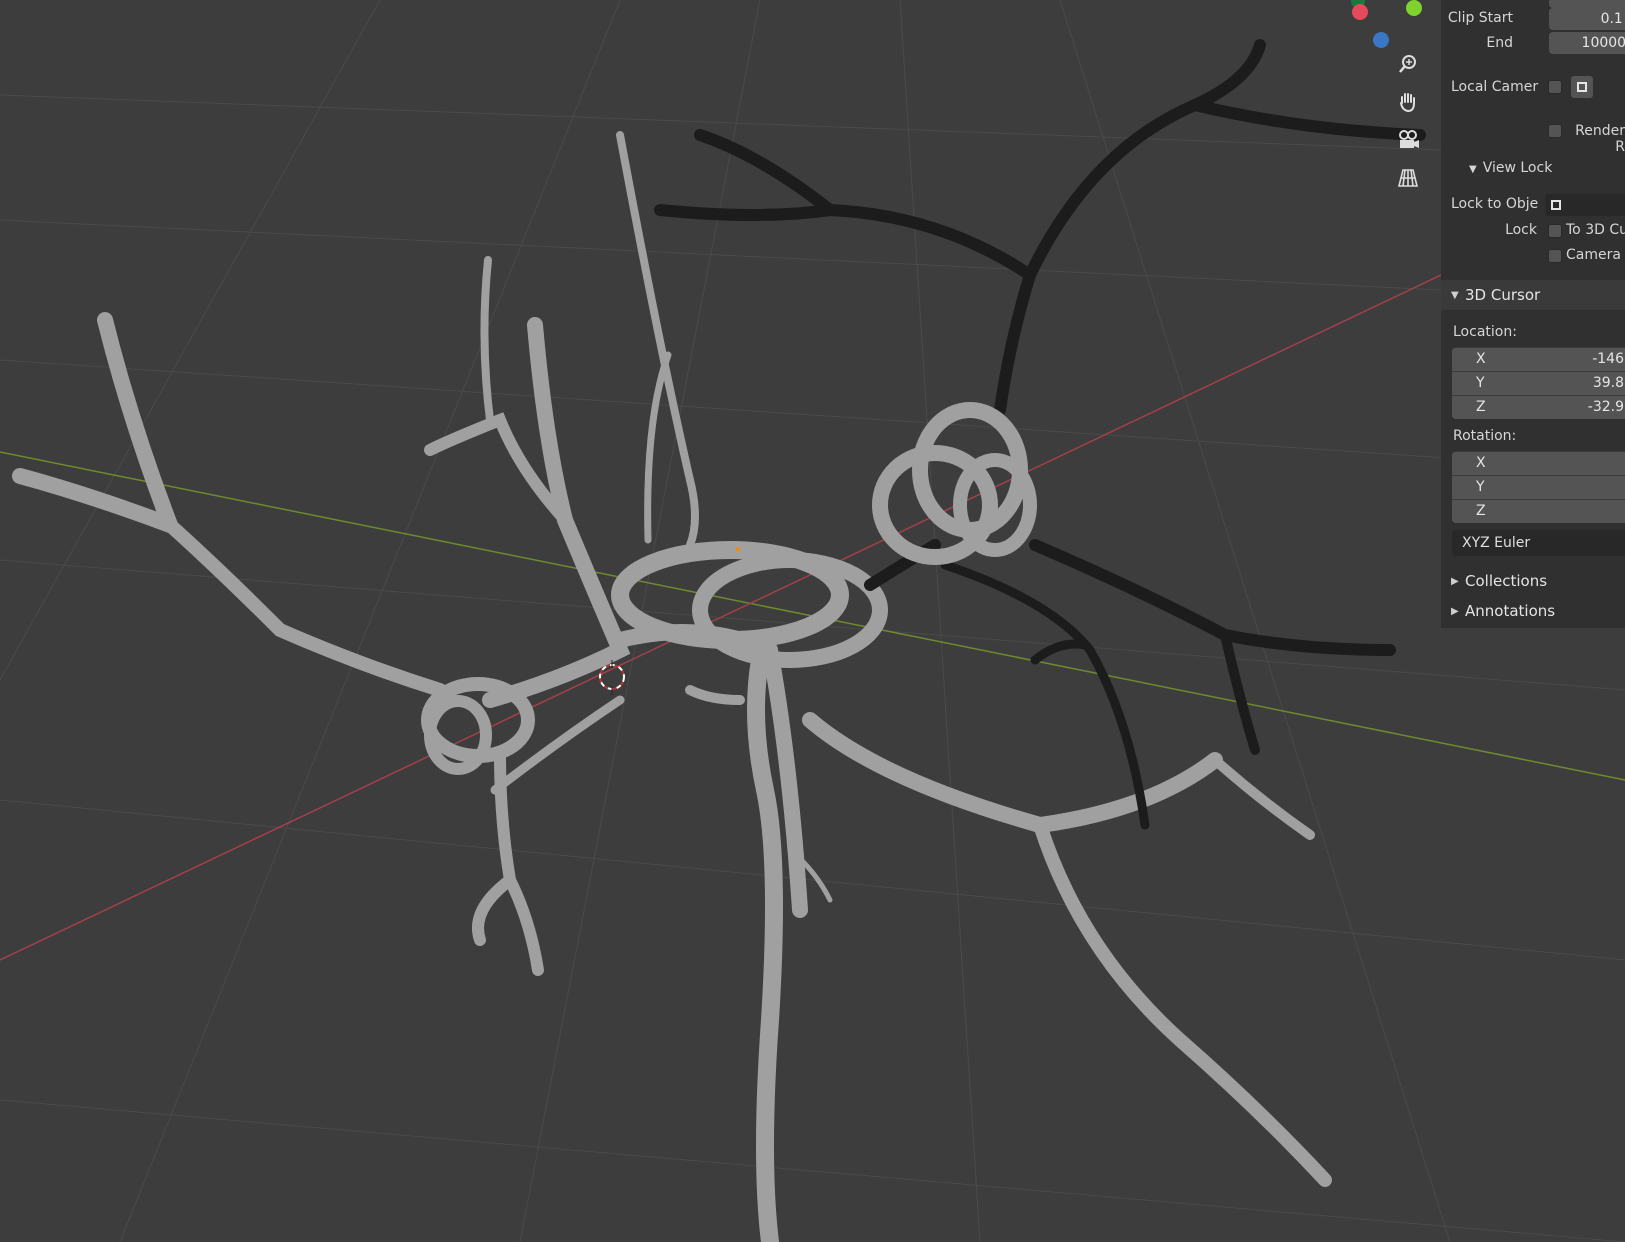 The image size is (1625, 1242). I want to click on cursor-location-x: X -146, so click(1538, 359).